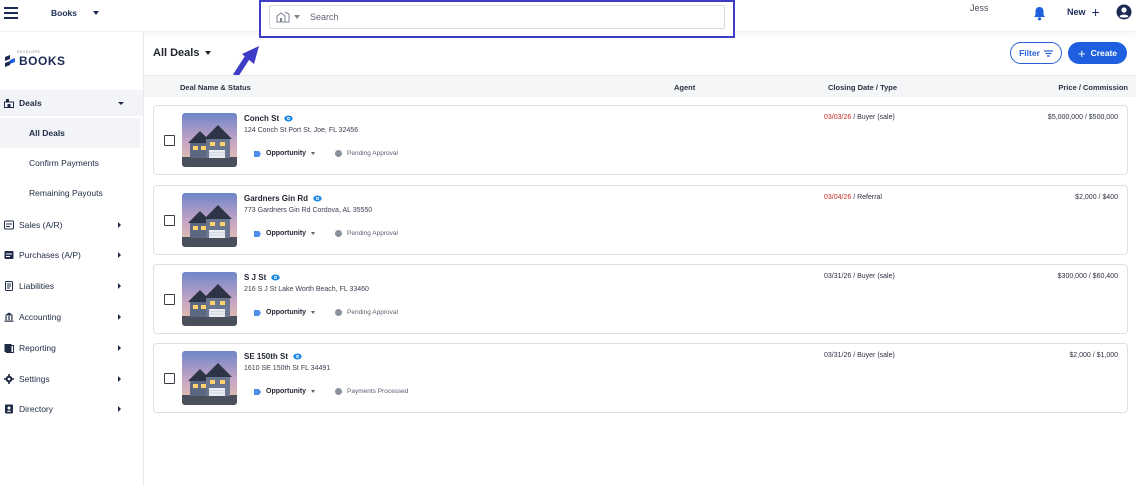 This screenshot has width=1136, height=486. I want to click on sidebar-subitem-all-deals: All Deals, so click(70, 133).